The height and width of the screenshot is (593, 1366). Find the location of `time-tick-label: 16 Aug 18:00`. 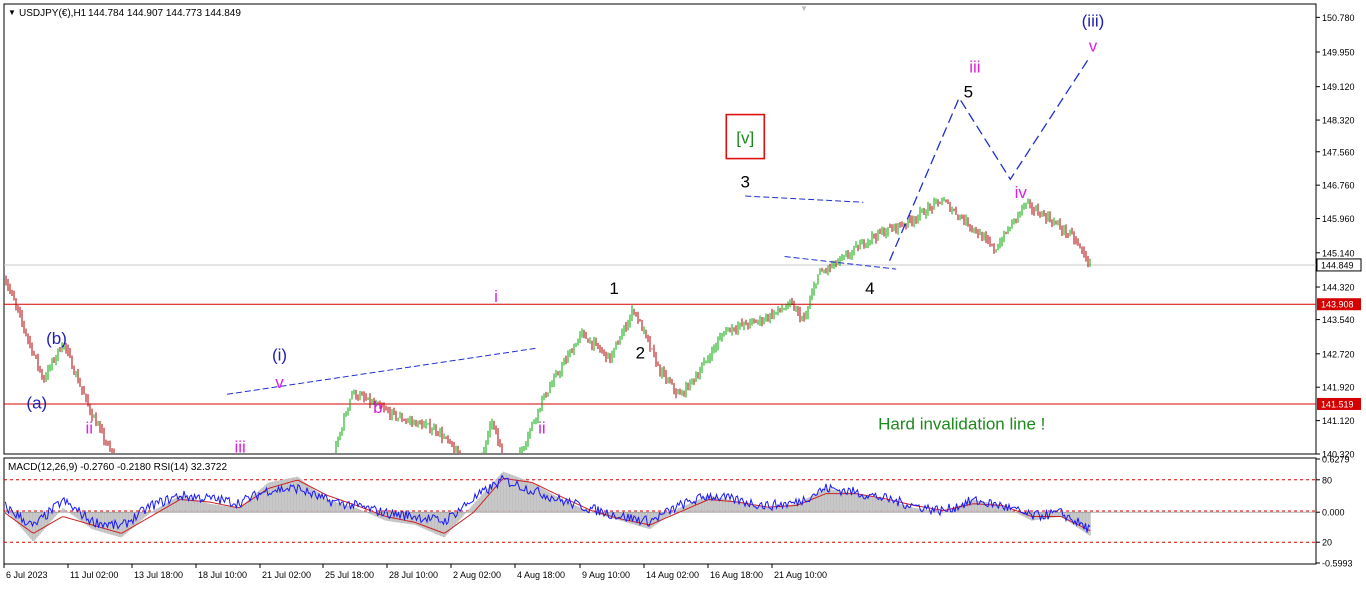

time-tick-label: 16 Aug 18:00 is located at coordinates (736, 575).